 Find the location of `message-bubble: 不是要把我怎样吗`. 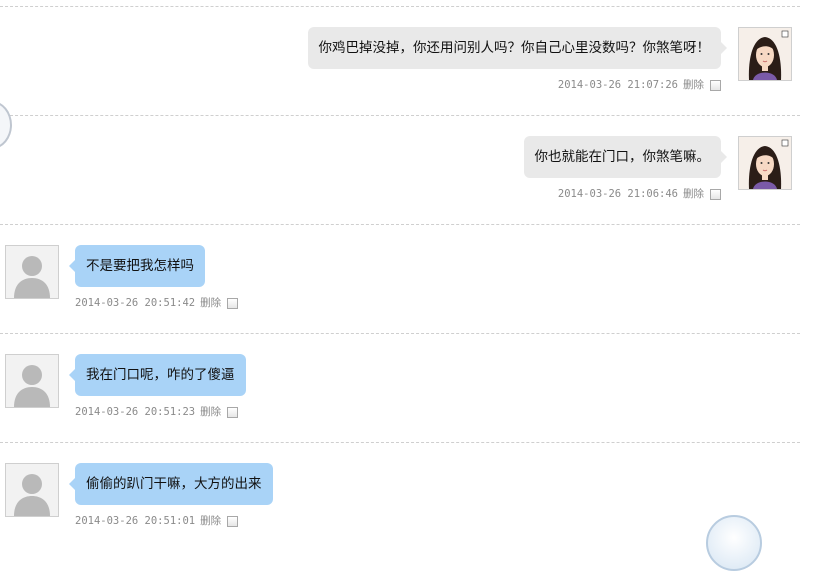

message-bubble: 不是要把我怎样吗 is located at coordinates (137, 266).